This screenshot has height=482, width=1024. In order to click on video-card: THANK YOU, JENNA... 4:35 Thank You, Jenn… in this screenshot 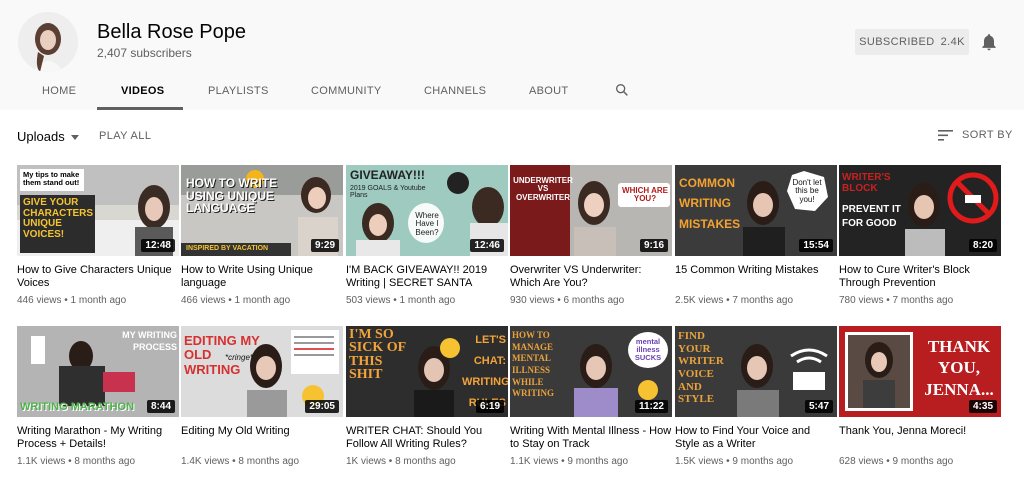, I will do `click(920, 396)`.